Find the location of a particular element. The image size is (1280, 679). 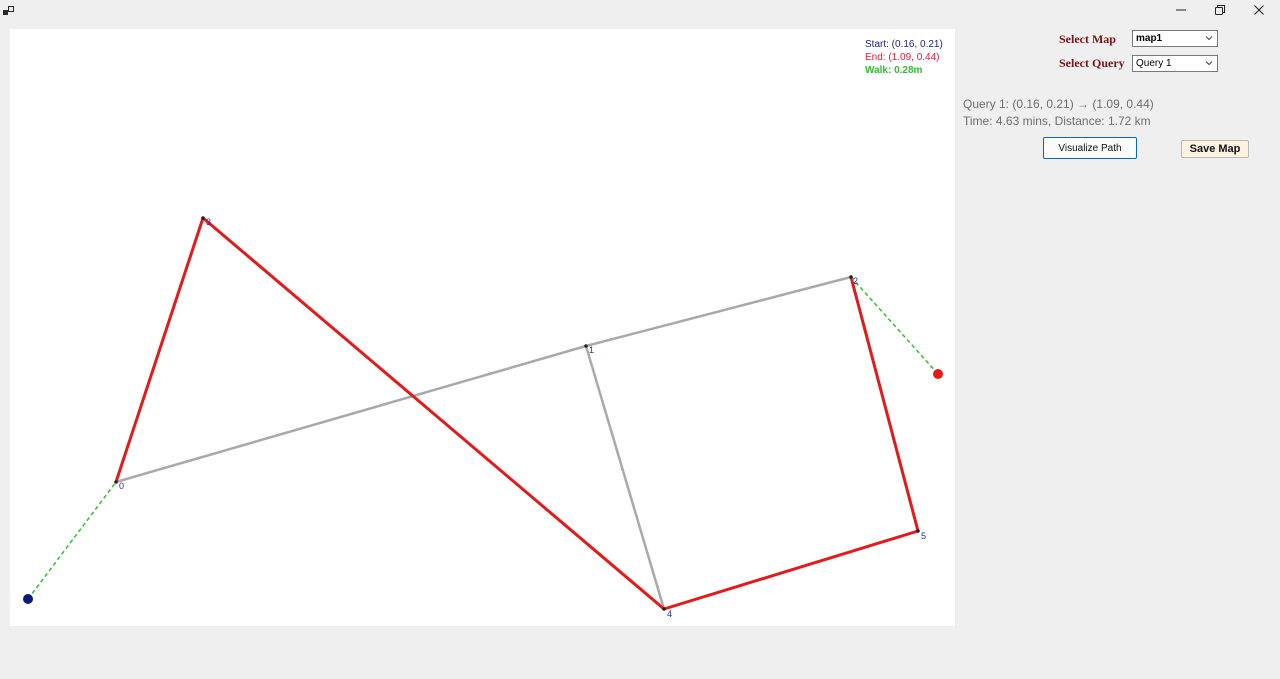

minimize-button is located at coordinates (1181, 10).